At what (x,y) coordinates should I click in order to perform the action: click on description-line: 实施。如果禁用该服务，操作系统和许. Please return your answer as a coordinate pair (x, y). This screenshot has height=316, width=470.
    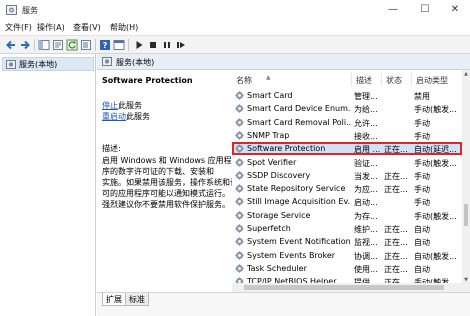
    Looking at the image, I should click on (170, 182).